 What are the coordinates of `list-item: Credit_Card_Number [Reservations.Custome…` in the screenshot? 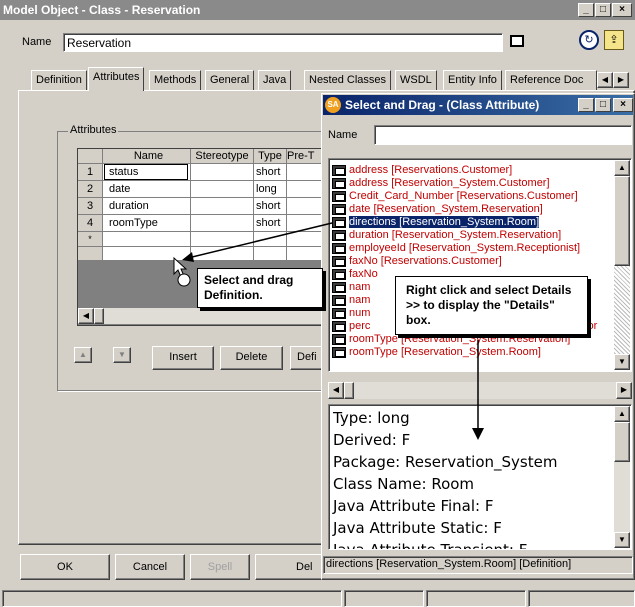 It's located at (453, 196).